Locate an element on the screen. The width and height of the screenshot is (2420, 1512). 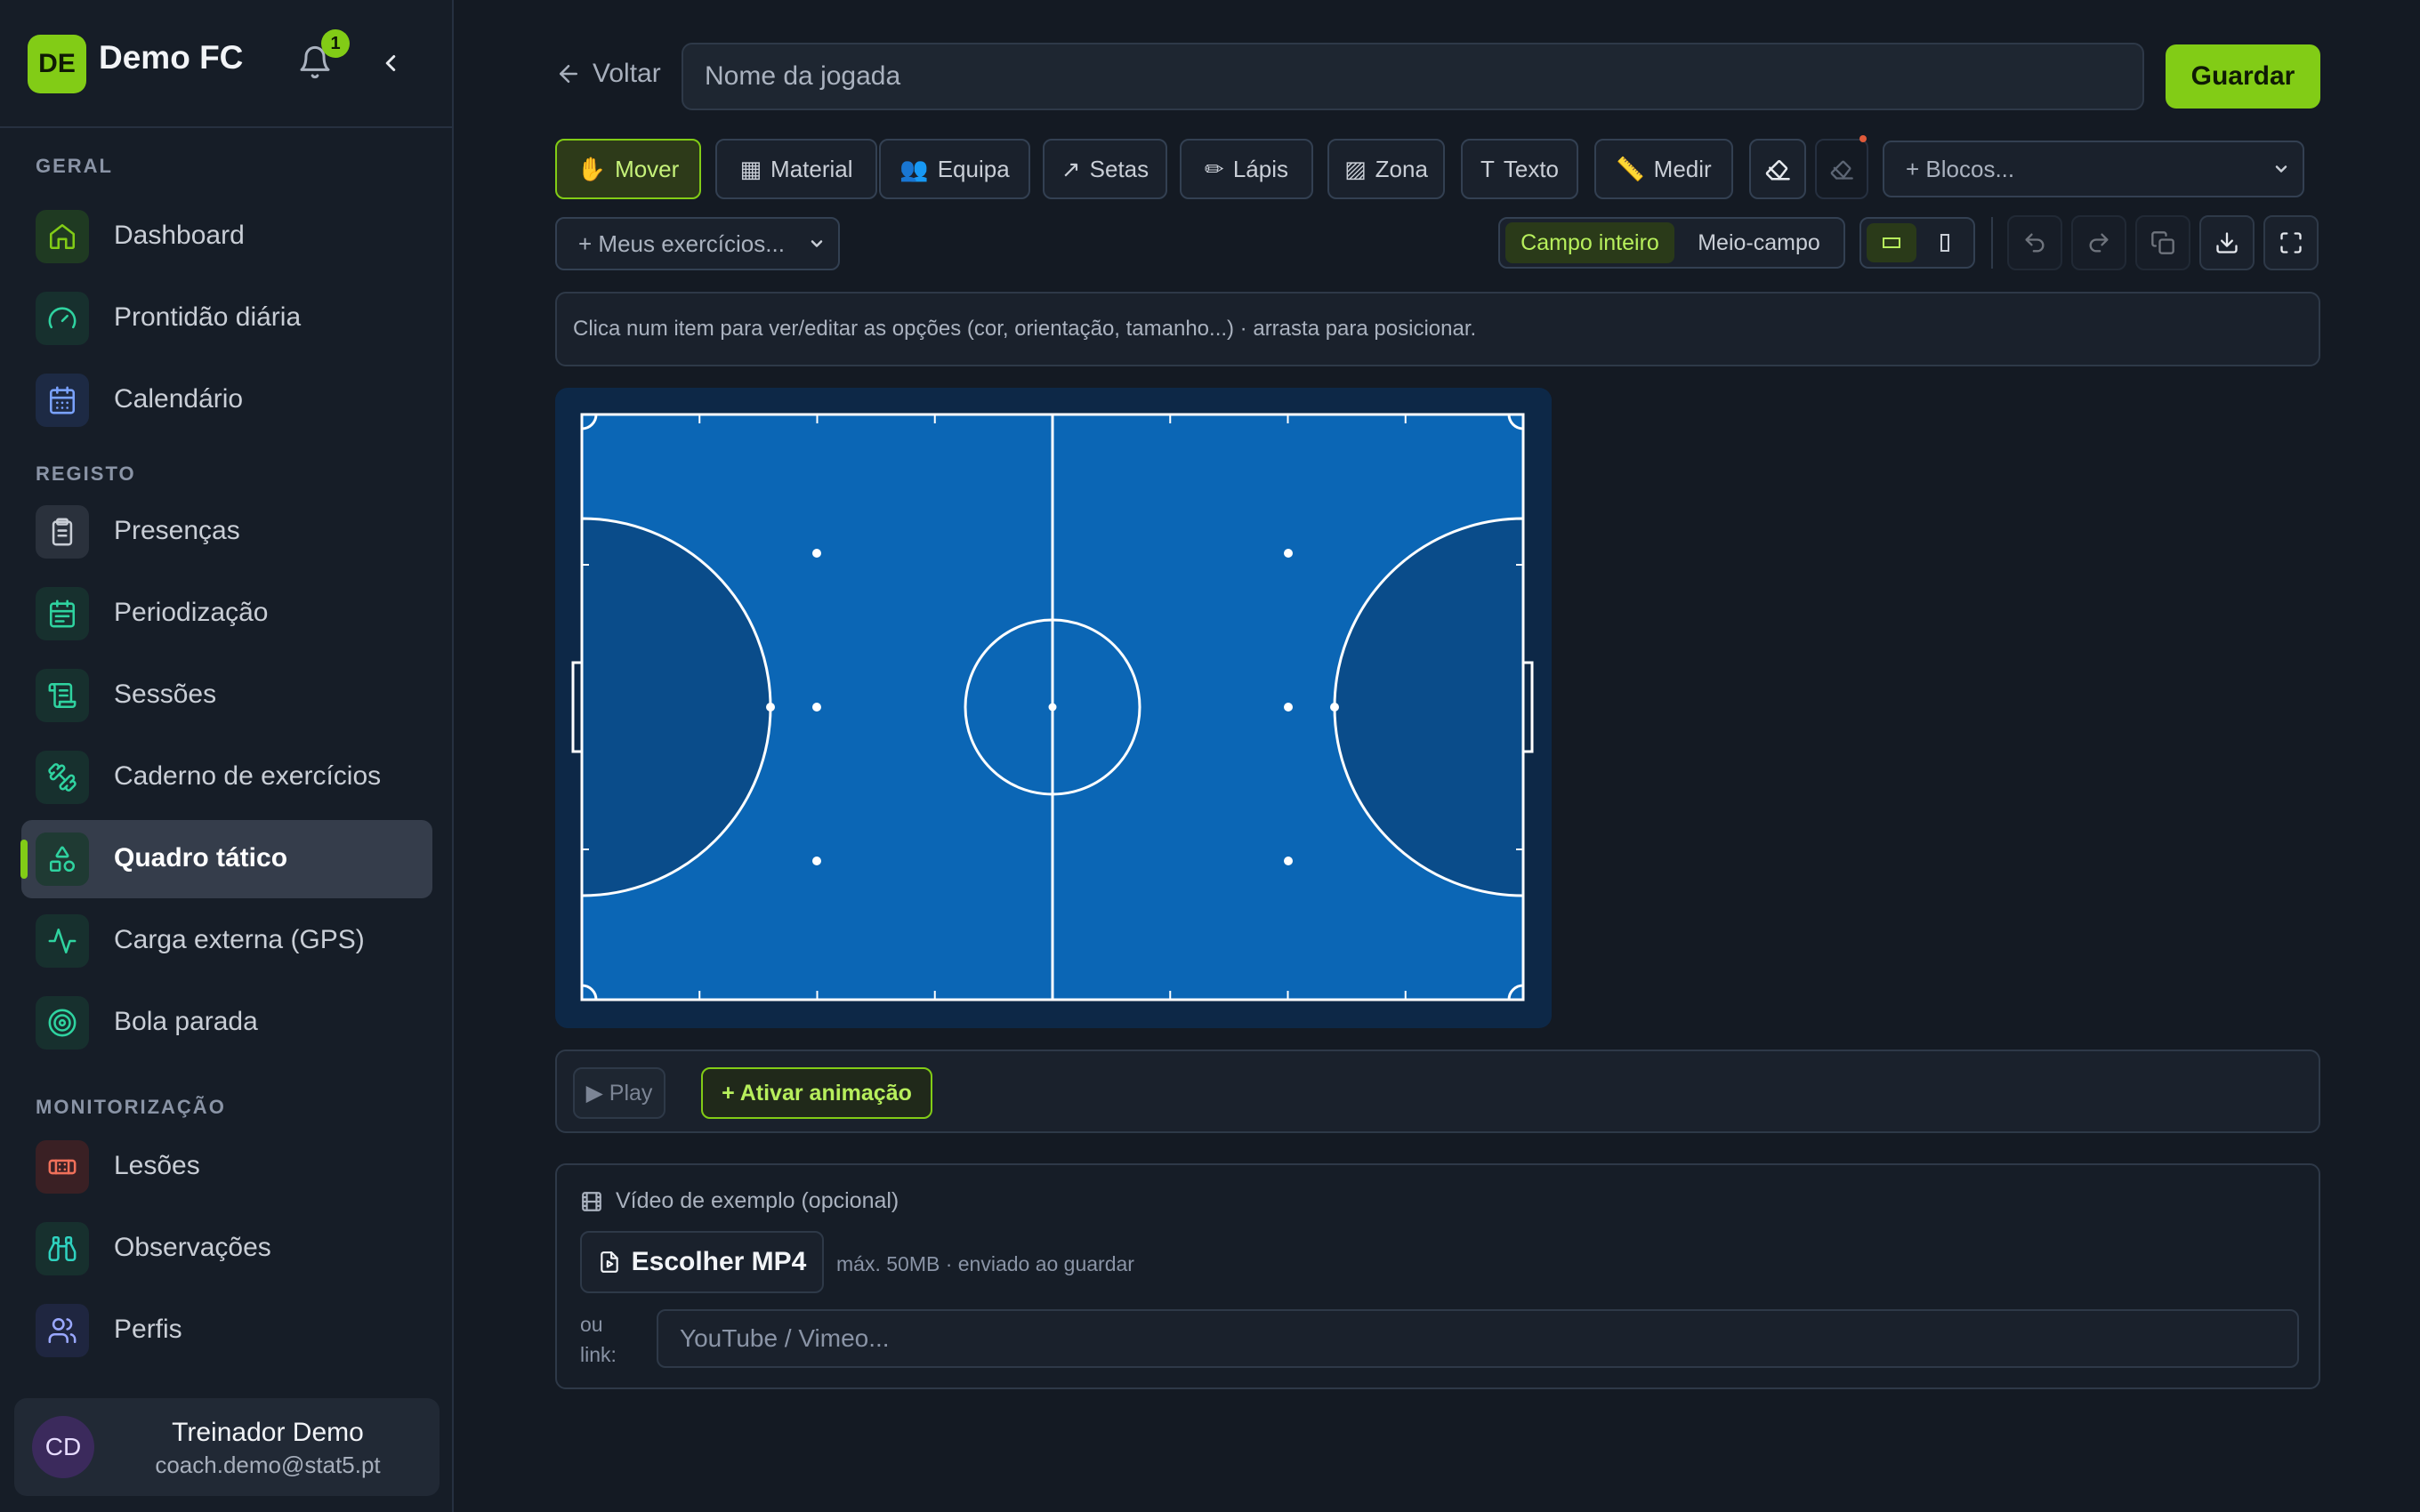
sidebar-item-carga-externa-gps: Carga externa (GPS) is located at coordinates (226, 941).